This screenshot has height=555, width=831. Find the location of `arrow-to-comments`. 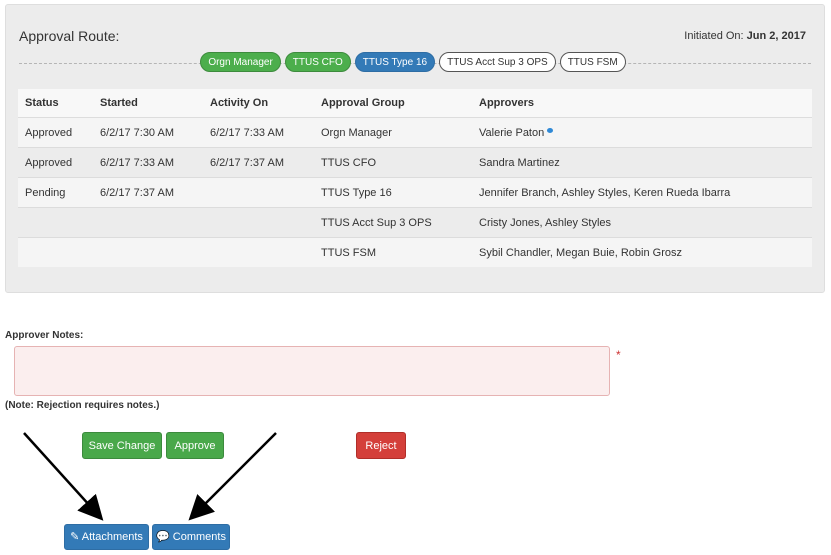

arrow-to-comments is located at coordinates (232, 476).